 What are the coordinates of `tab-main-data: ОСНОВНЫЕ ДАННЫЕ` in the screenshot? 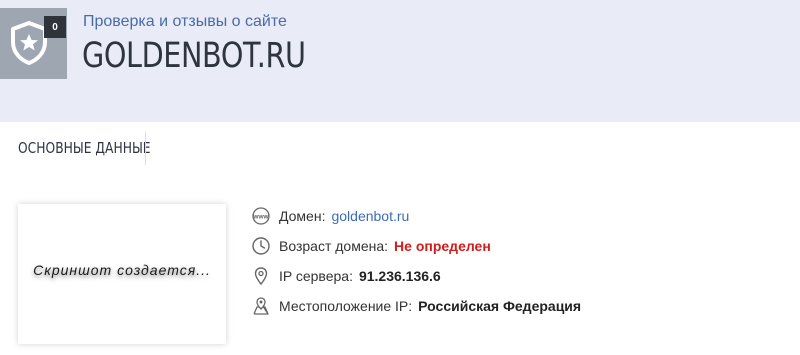 It's located at (84, 148).